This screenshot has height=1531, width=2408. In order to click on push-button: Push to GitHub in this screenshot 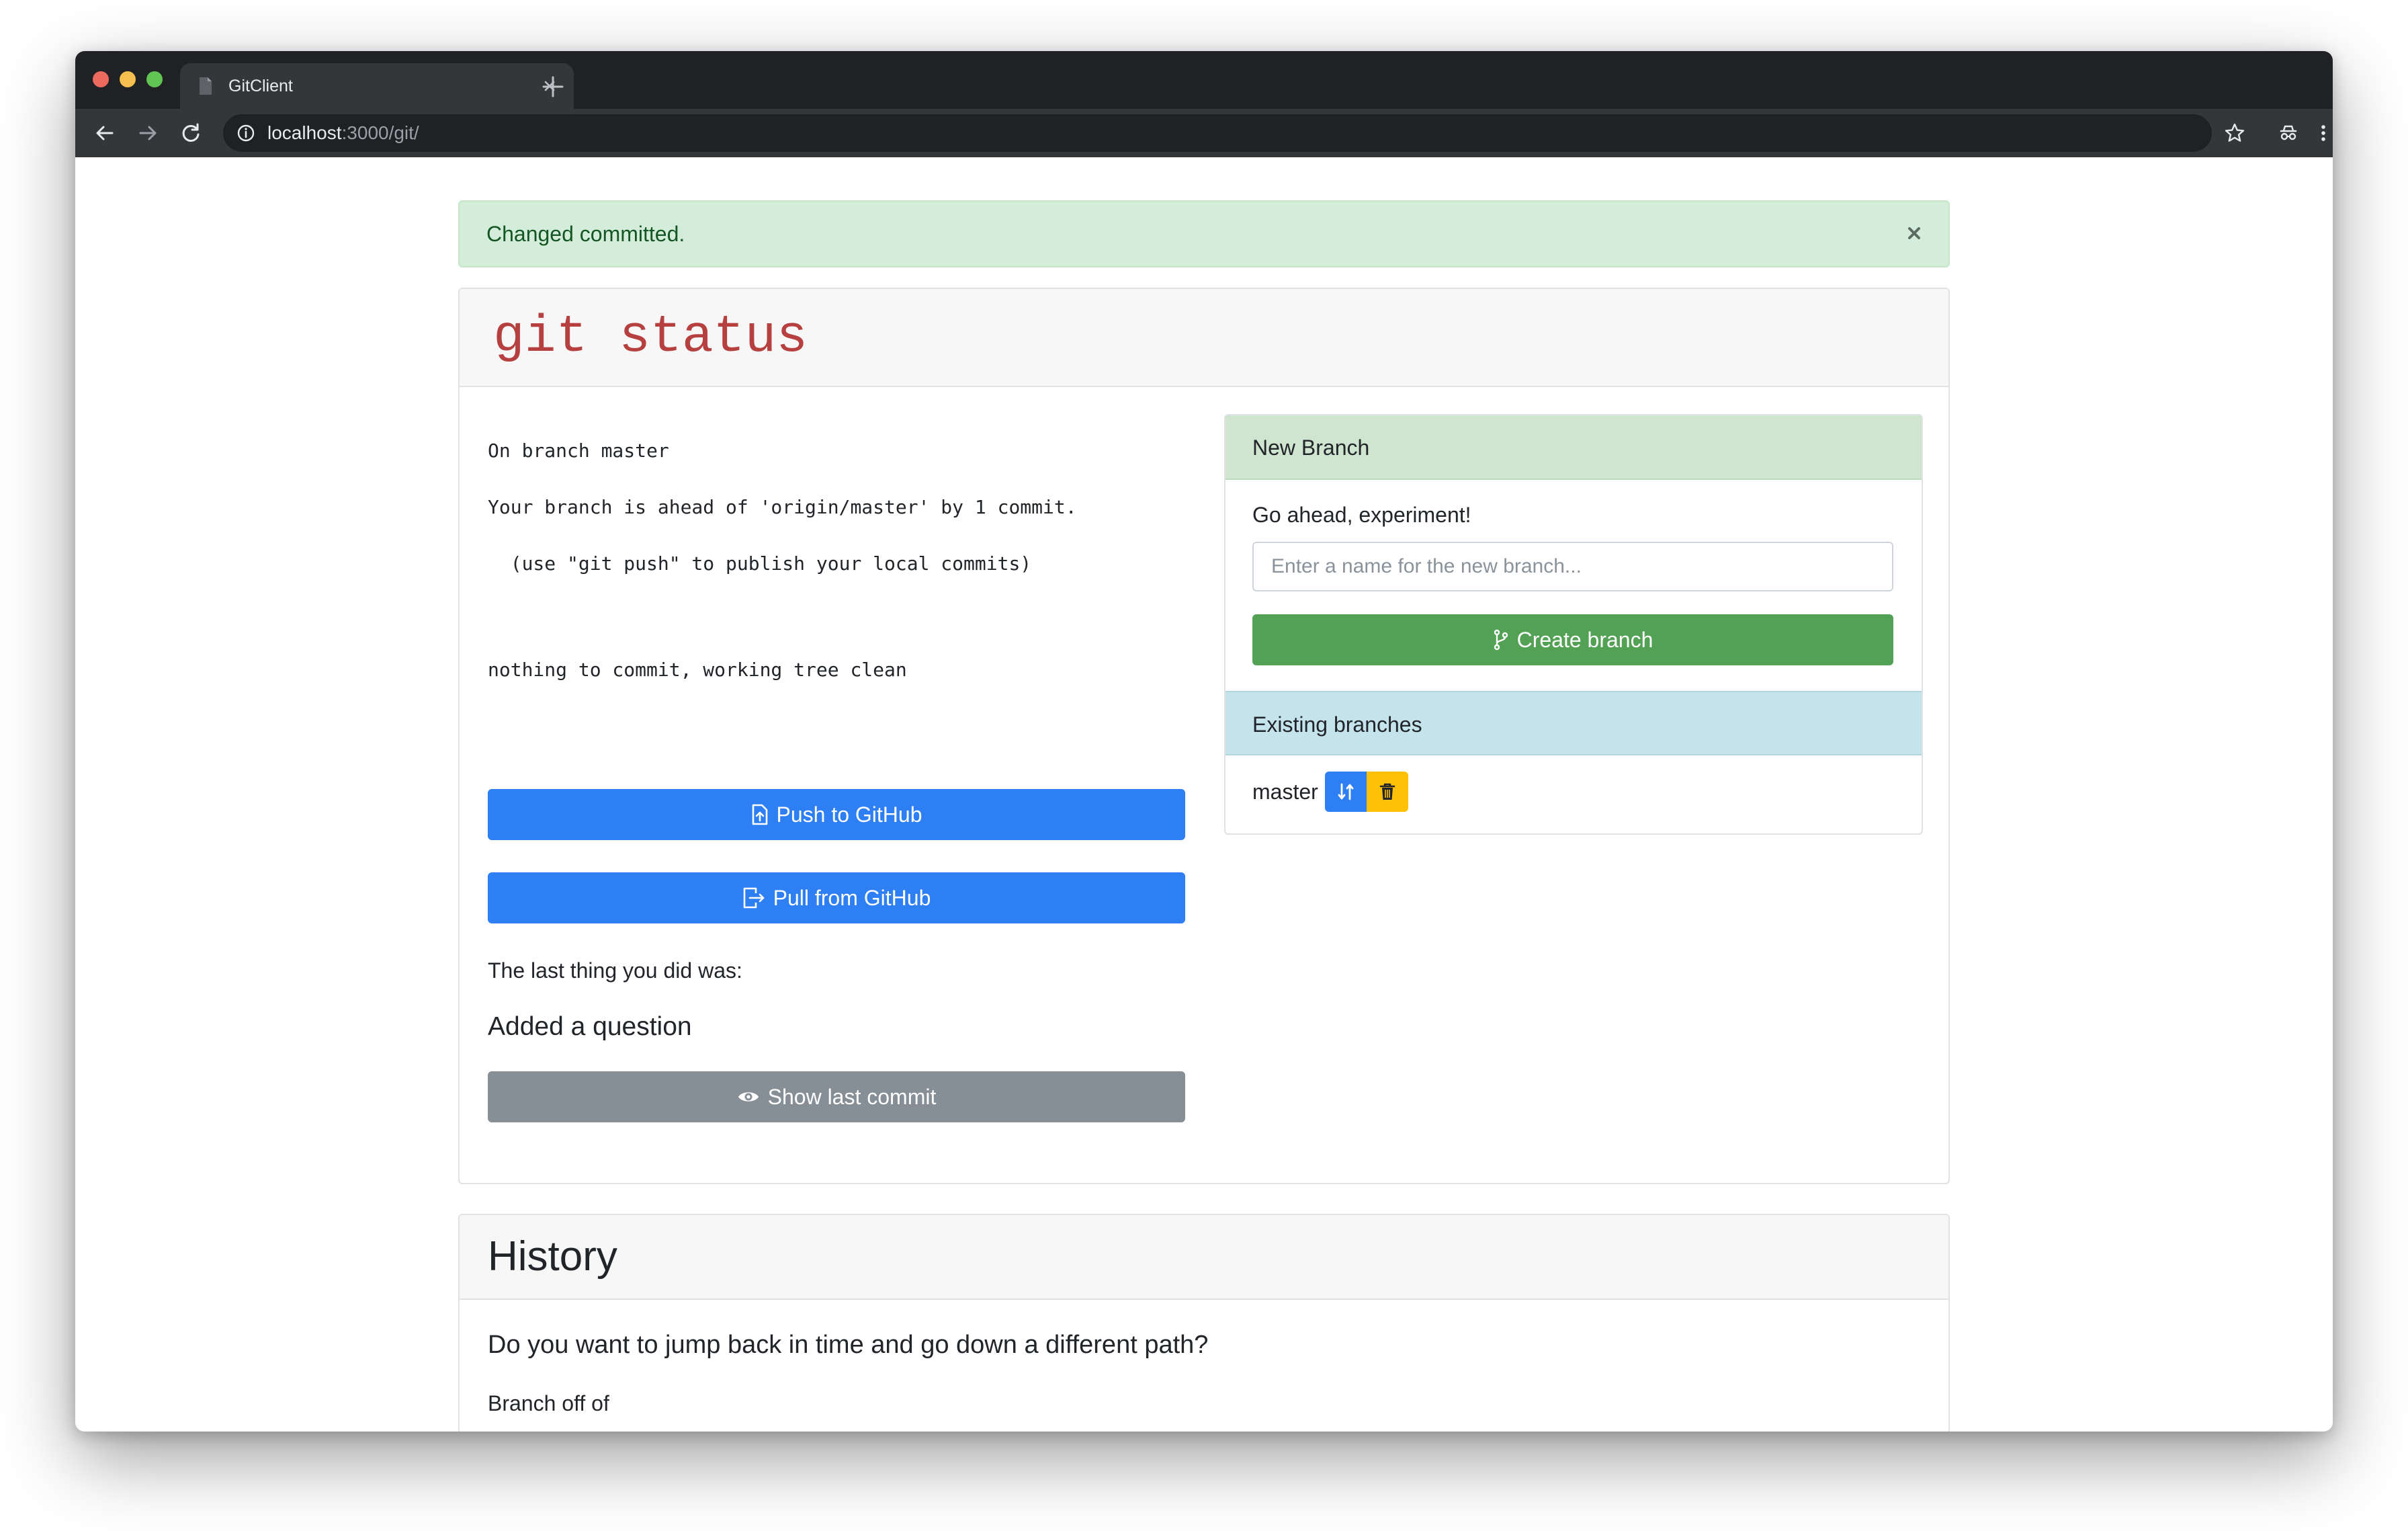, I will do `click(836, 814)`.